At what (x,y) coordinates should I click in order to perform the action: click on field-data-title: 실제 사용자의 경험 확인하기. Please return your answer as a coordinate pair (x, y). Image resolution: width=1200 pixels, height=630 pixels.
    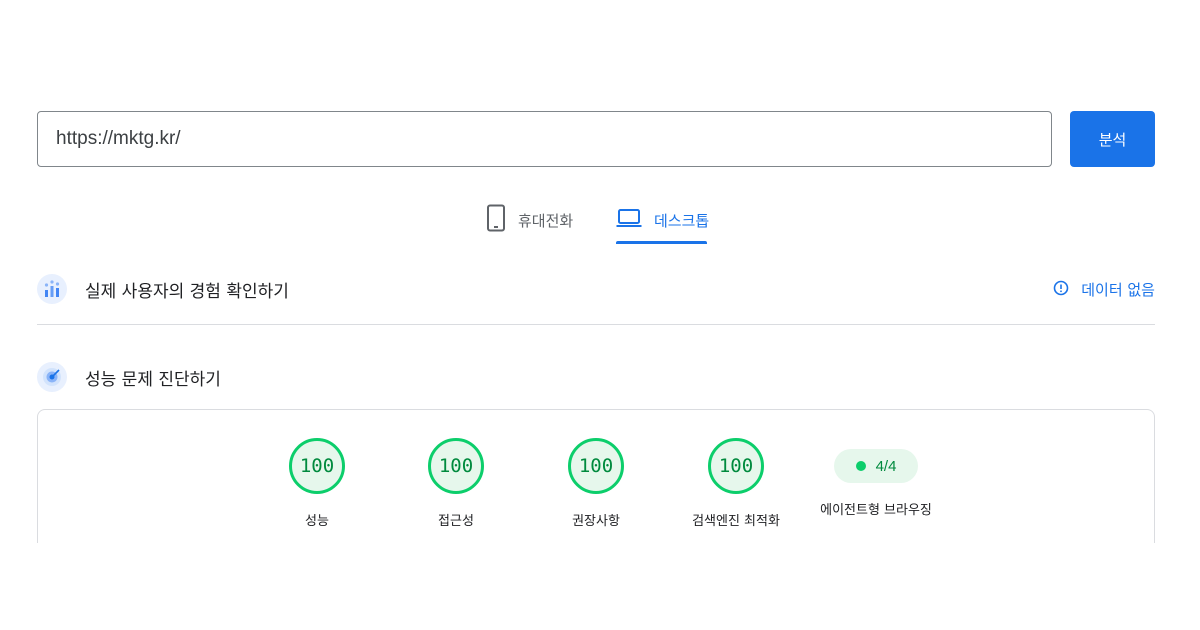
    Looking at the image, I should click on (187, 291).